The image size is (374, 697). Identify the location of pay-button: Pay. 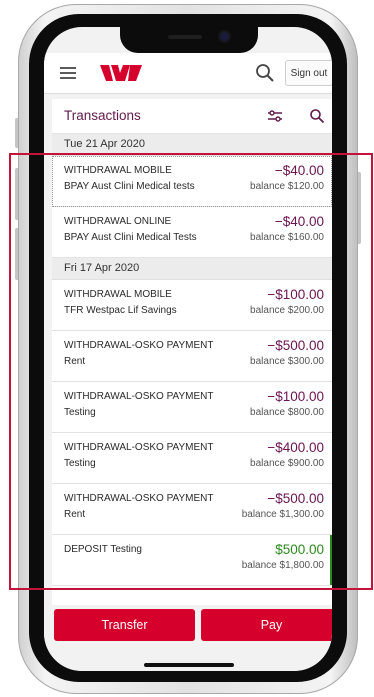
(266, 625).